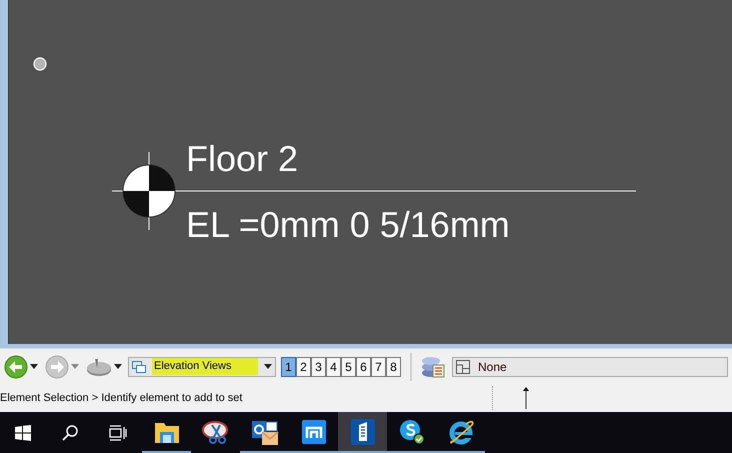 Image resolution: width=732 pixels, height=453 pixels. I want to click on level-filter-field: None, so click(590, 366).